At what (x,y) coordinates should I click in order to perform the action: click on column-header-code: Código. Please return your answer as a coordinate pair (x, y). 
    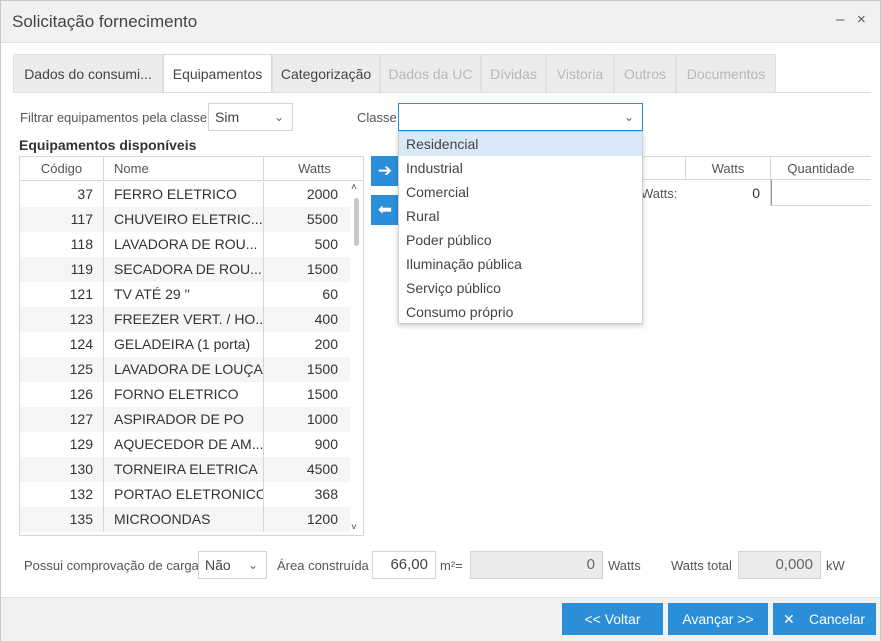
    Looking at the image, I should click on (62, 169).